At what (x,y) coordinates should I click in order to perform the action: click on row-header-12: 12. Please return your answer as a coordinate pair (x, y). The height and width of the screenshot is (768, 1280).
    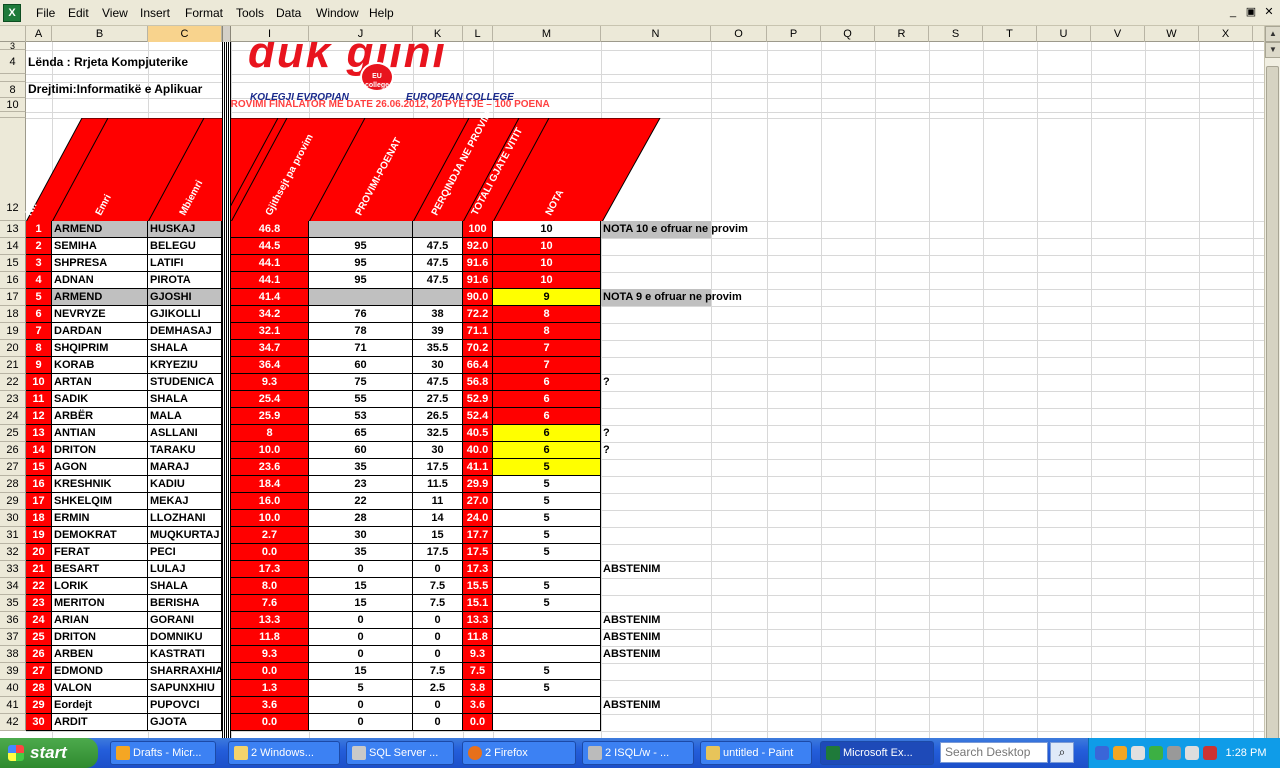
    Looking at the image, I should click on (13, 169).